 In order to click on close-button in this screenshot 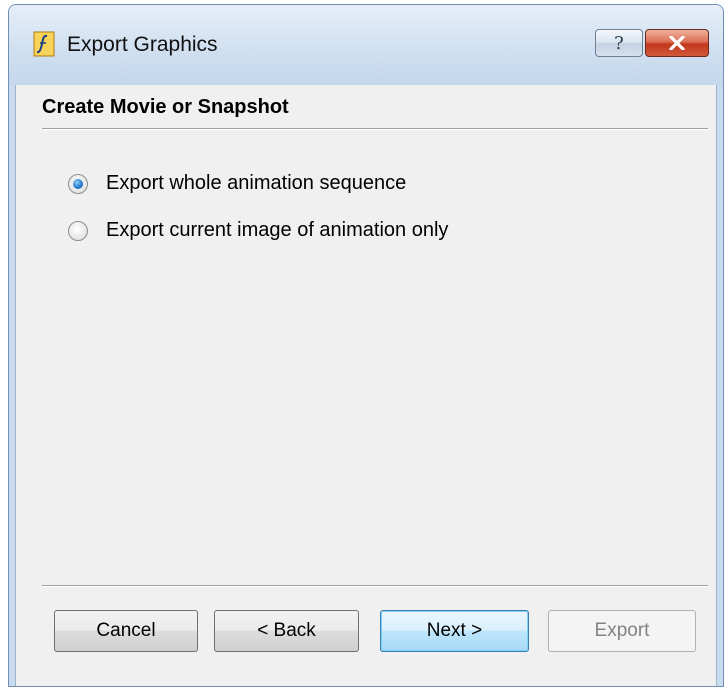, I will do `click(677, 43)`.